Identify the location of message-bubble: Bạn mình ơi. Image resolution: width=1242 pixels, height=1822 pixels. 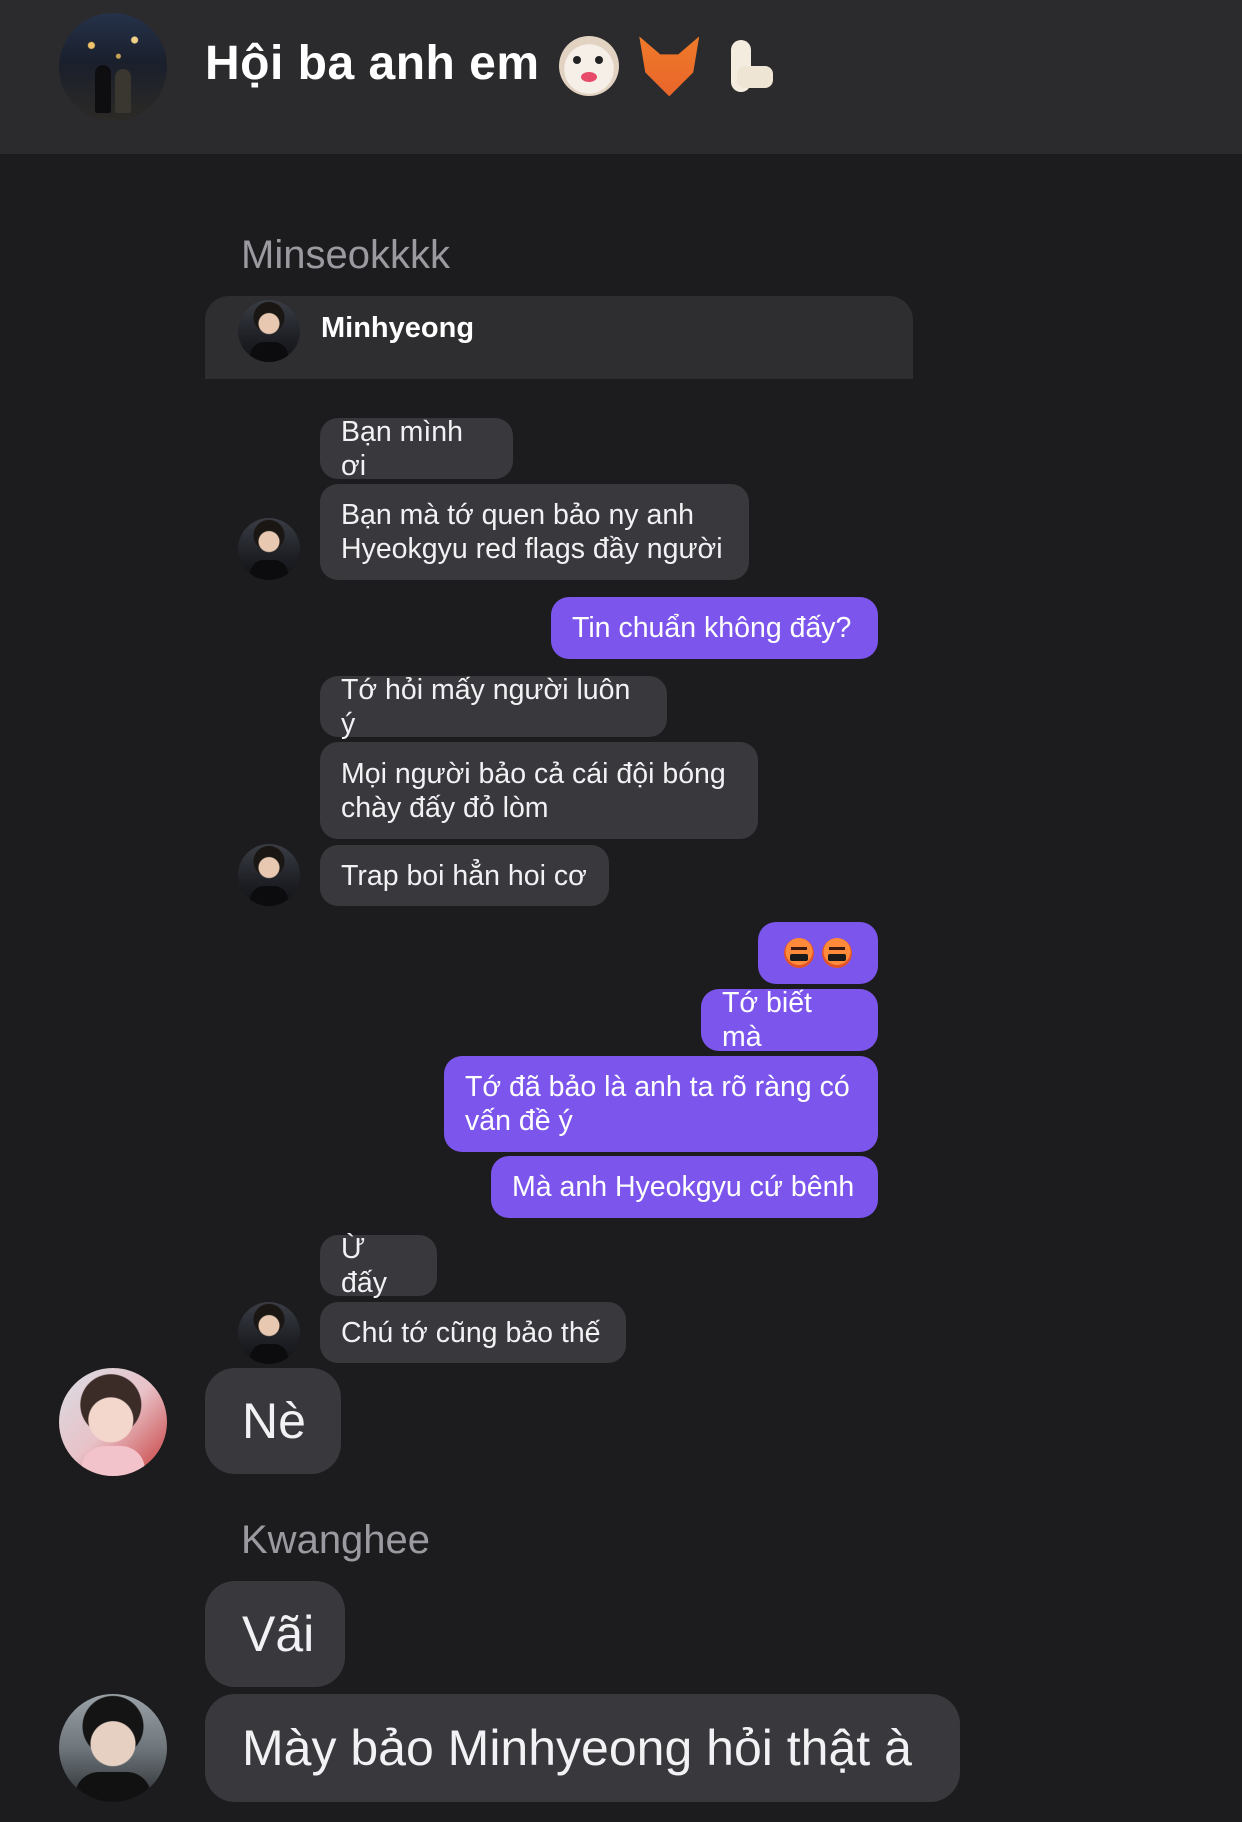
(416, 449).